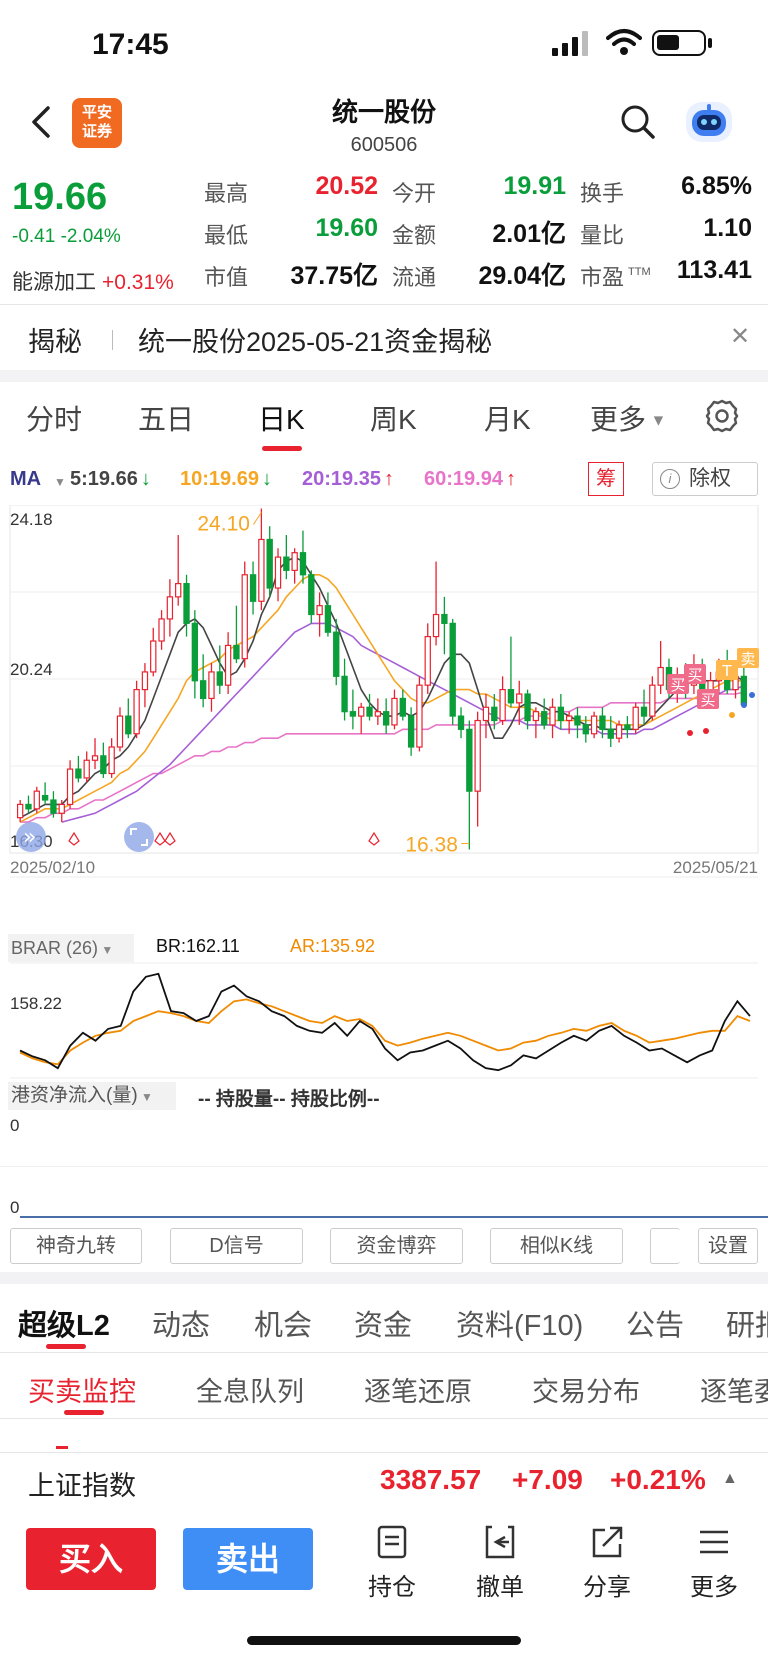 The image size is (768, 1662). I want to click on reveal-divider, so click(112, 340).